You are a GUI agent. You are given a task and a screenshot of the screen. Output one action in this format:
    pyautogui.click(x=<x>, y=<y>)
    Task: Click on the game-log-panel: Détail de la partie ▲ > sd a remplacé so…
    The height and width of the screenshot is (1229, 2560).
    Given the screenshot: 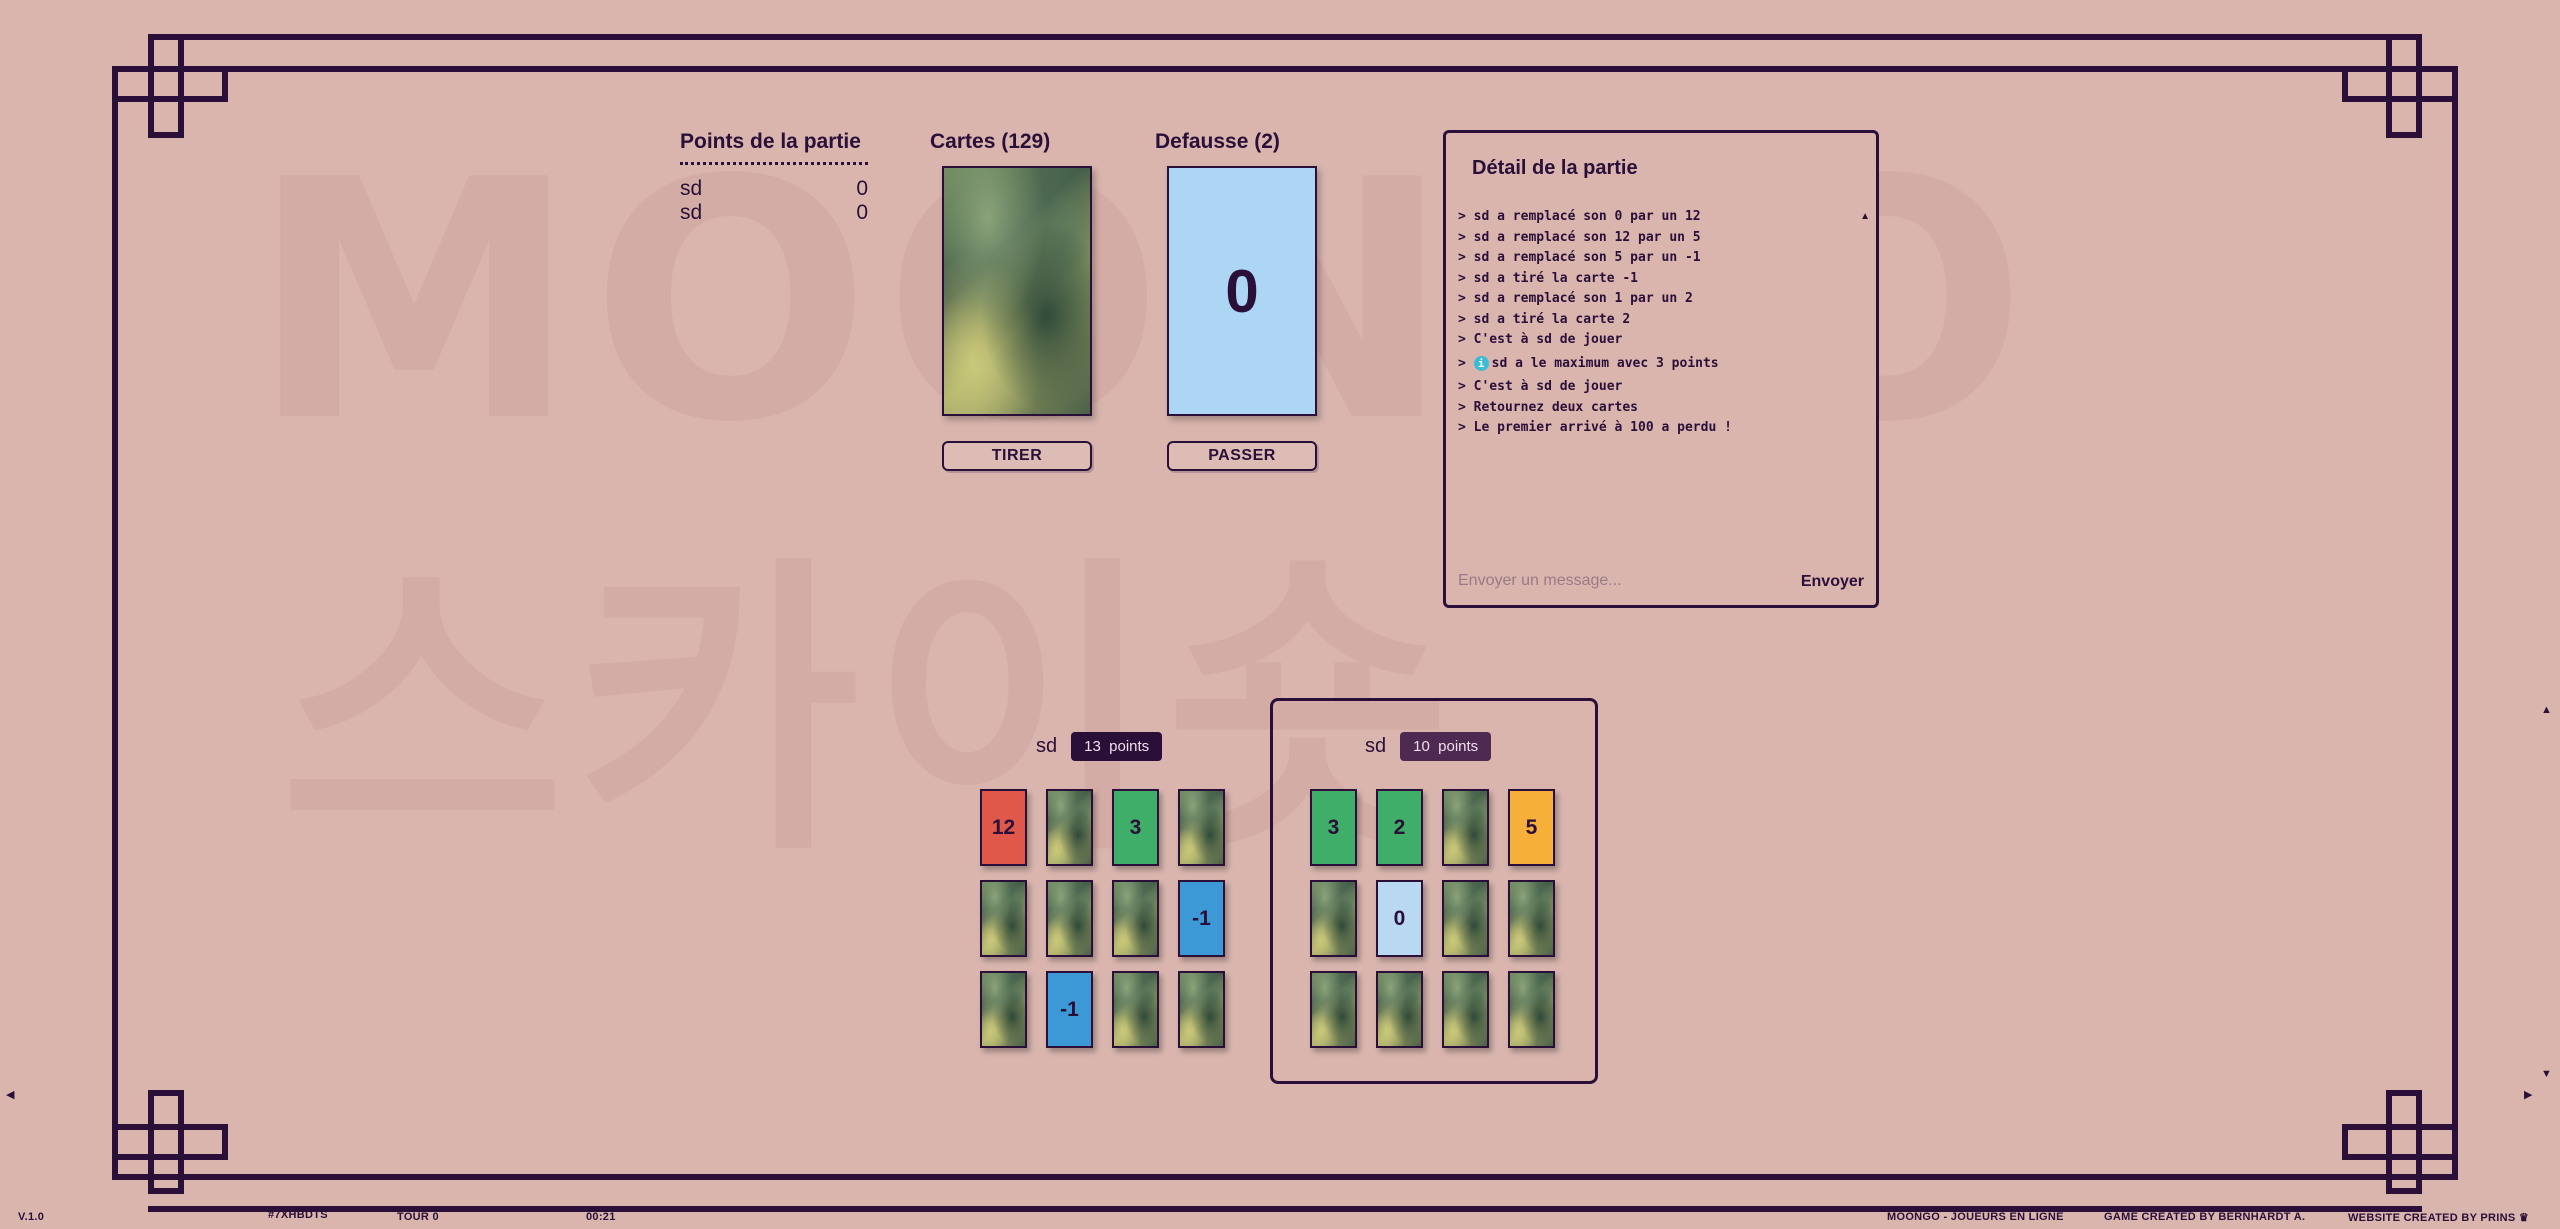 What is the action you would take?
    pyautogui.click(x=1661, y=369)
    